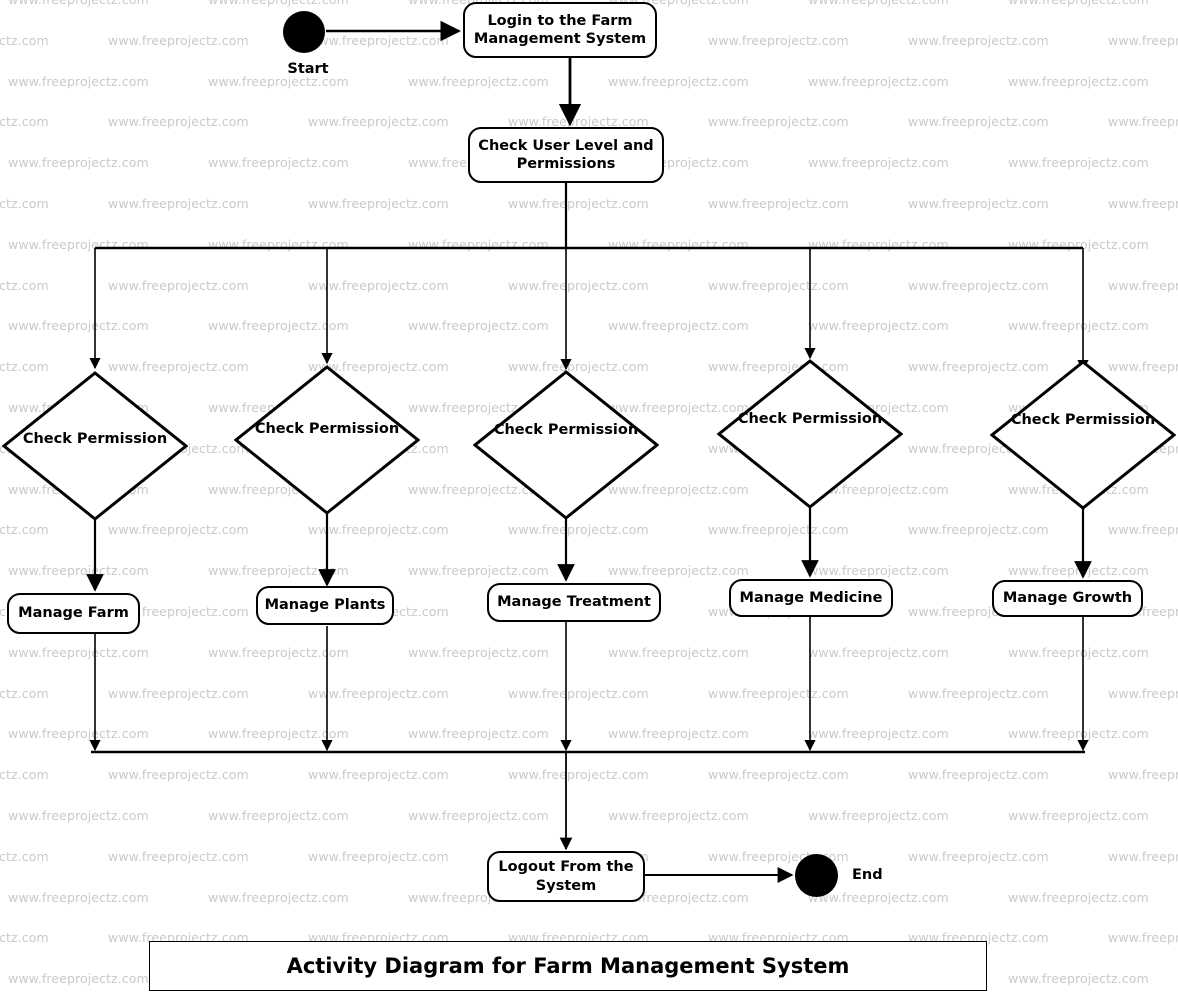 This screenshot has width=1178, height=994. Describe the element at coordinates (95, 439) in the screenshot. I see `decision-check-permission-farm-label: Check Permission` at that location.